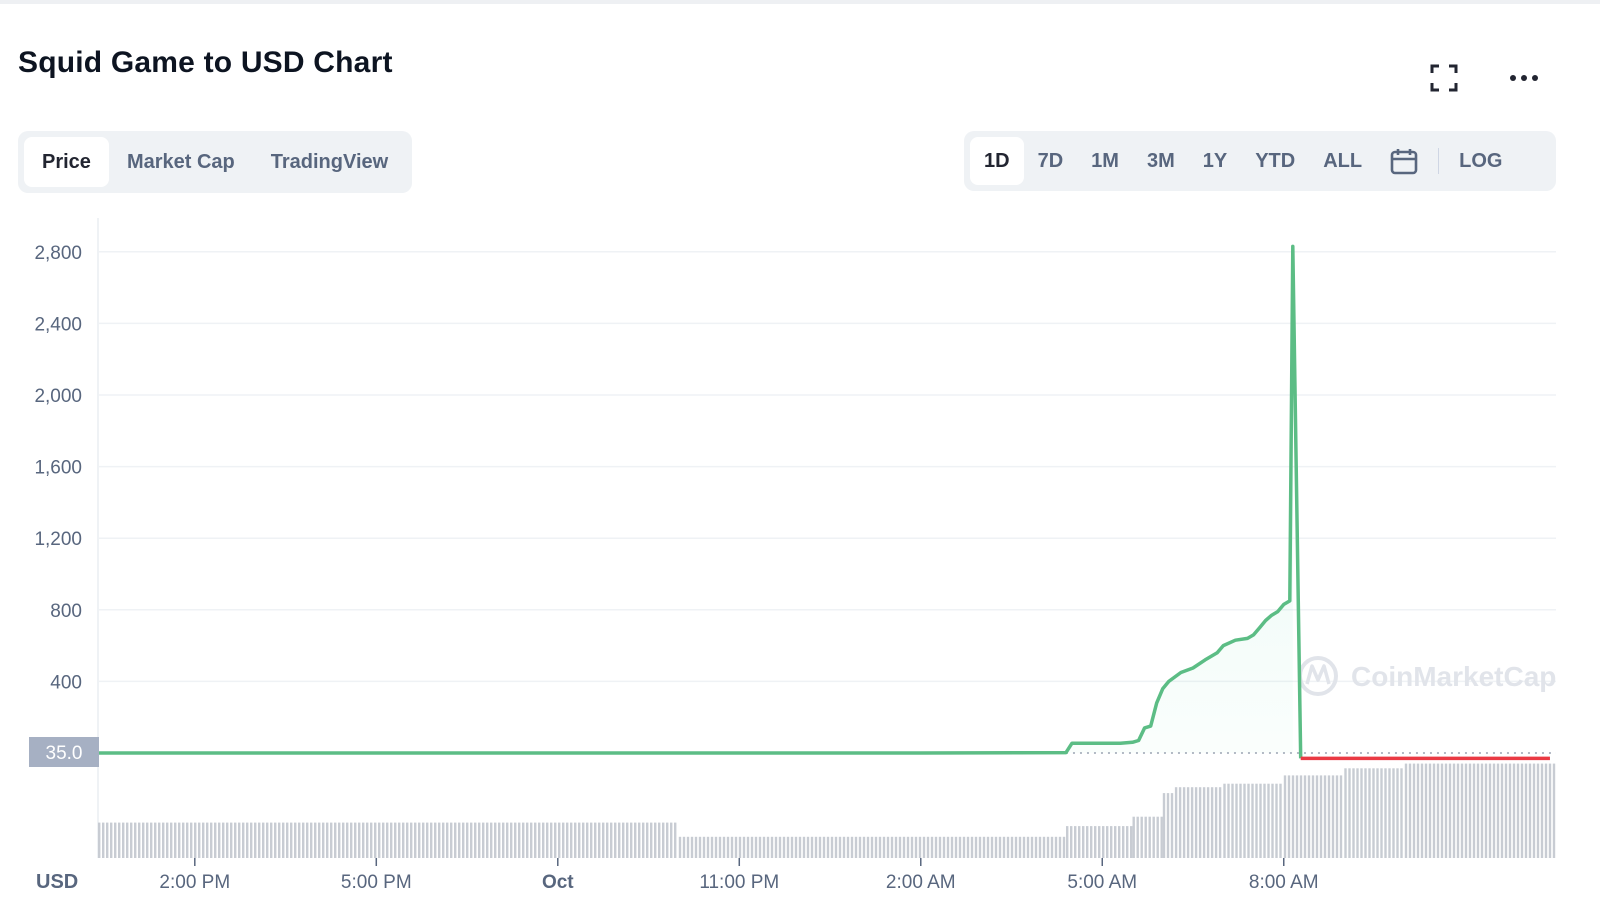  Describe the element at coordinates (58, 468) in the screenshot. I see `y-axis-ticks: 4008001,2001,6002,0002,4002,800` at that location.